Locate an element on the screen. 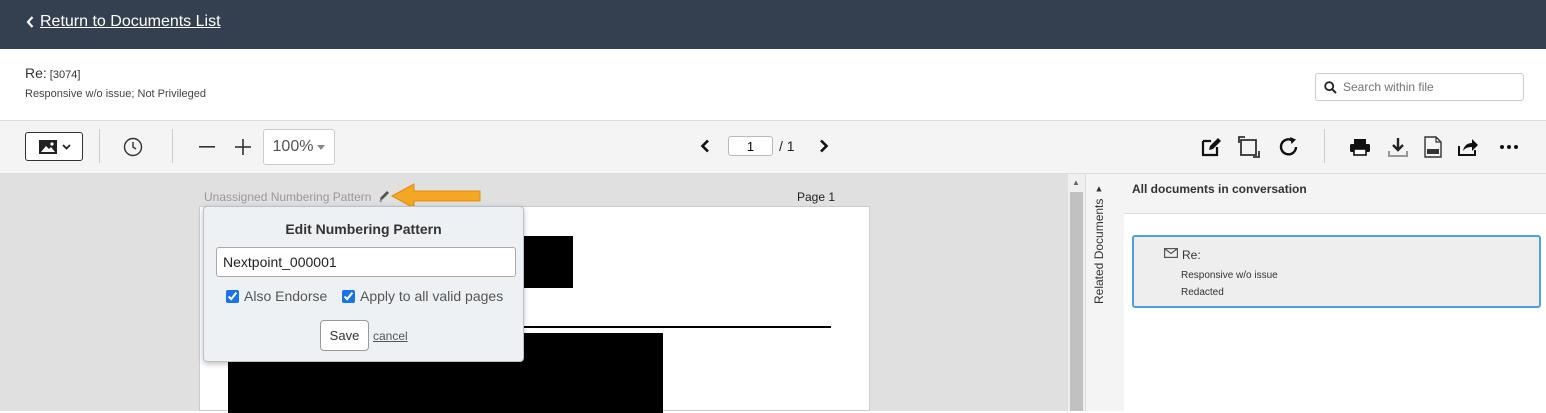  rotate-button is located at coordinates (1289, 147).